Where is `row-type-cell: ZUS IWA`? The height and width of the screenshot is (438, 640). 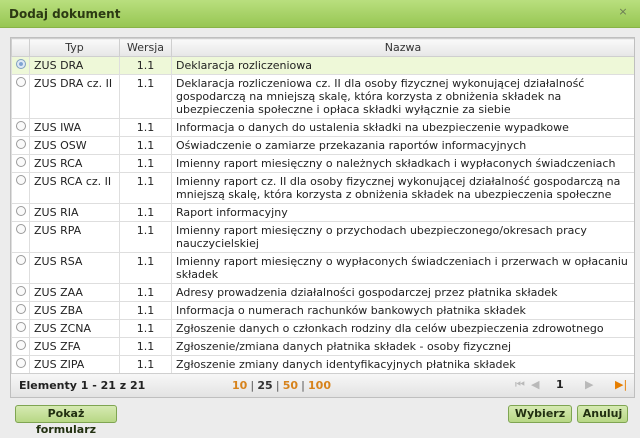 row-type-cell: ZUS IWA is located at coordinates (74, 127).